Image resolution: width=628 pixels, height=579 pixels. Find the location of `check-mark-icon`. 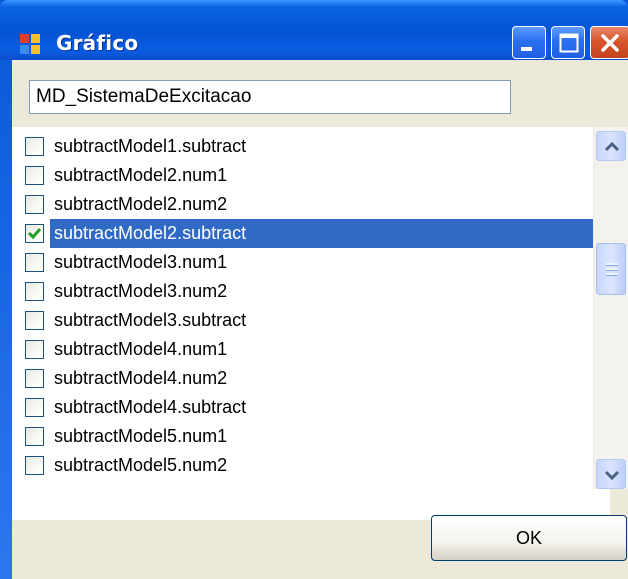

check-mark-icon is located at coordinates (34, 234).